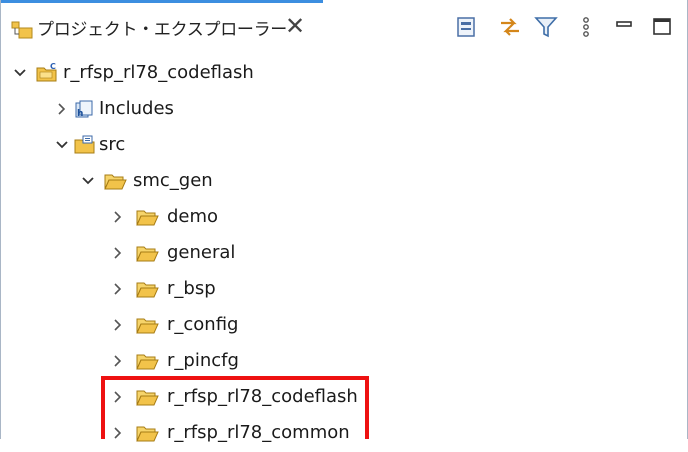  I want to click on tree-item-folder: r_rfsp_rl78_common, so click(344, 434).